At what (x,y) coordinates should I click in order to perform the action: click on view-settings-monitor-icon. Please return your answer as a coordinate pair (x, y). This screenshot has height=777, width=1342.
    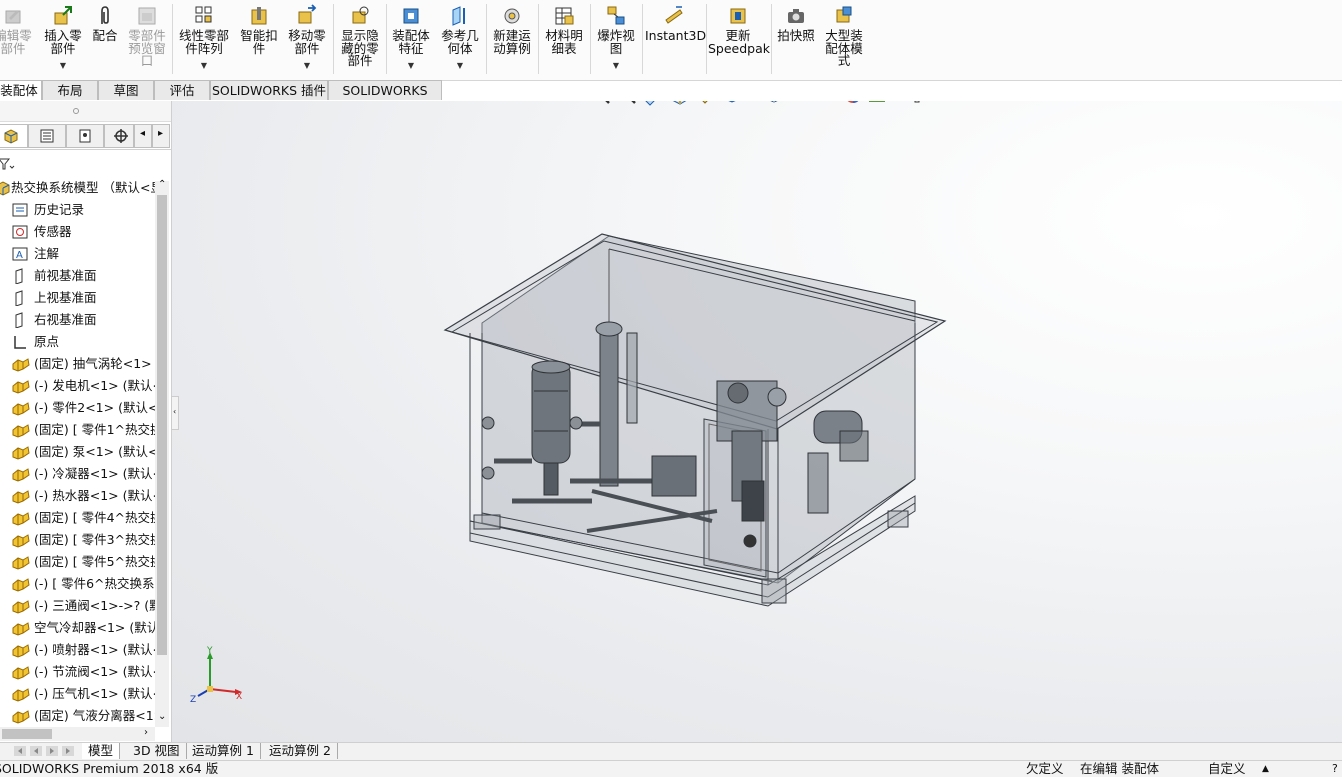
    Looking at the image, I should click on (917, 103).